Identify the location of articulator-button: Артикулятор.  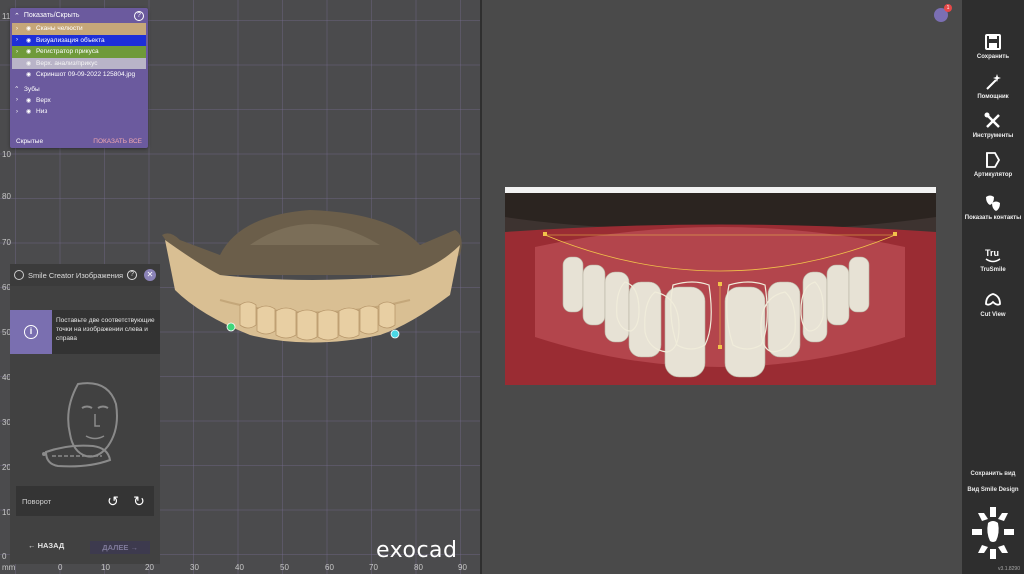
(993, 164).